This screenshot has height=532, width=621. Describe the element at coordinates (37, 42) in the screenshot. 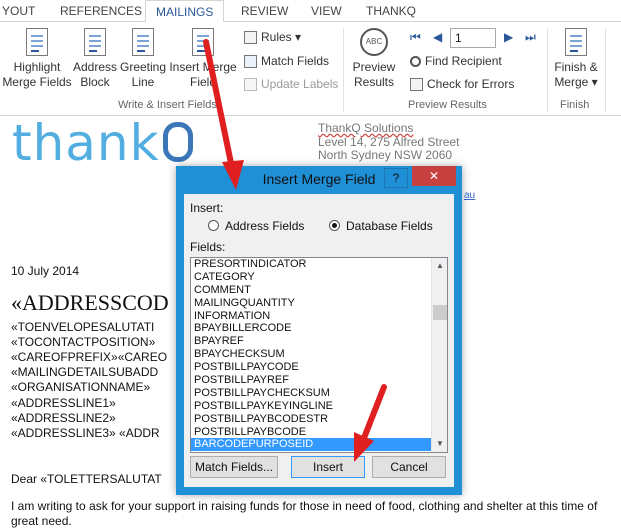

I see `highlight-fields-icon` at that location.